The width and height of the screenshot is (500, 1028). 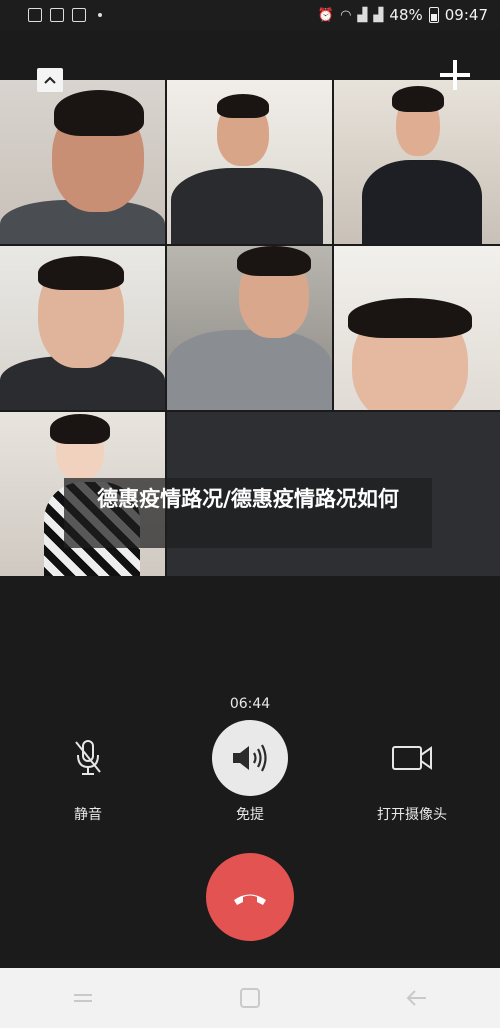 I want to click on dot-icon, so click(x=100, y=15).